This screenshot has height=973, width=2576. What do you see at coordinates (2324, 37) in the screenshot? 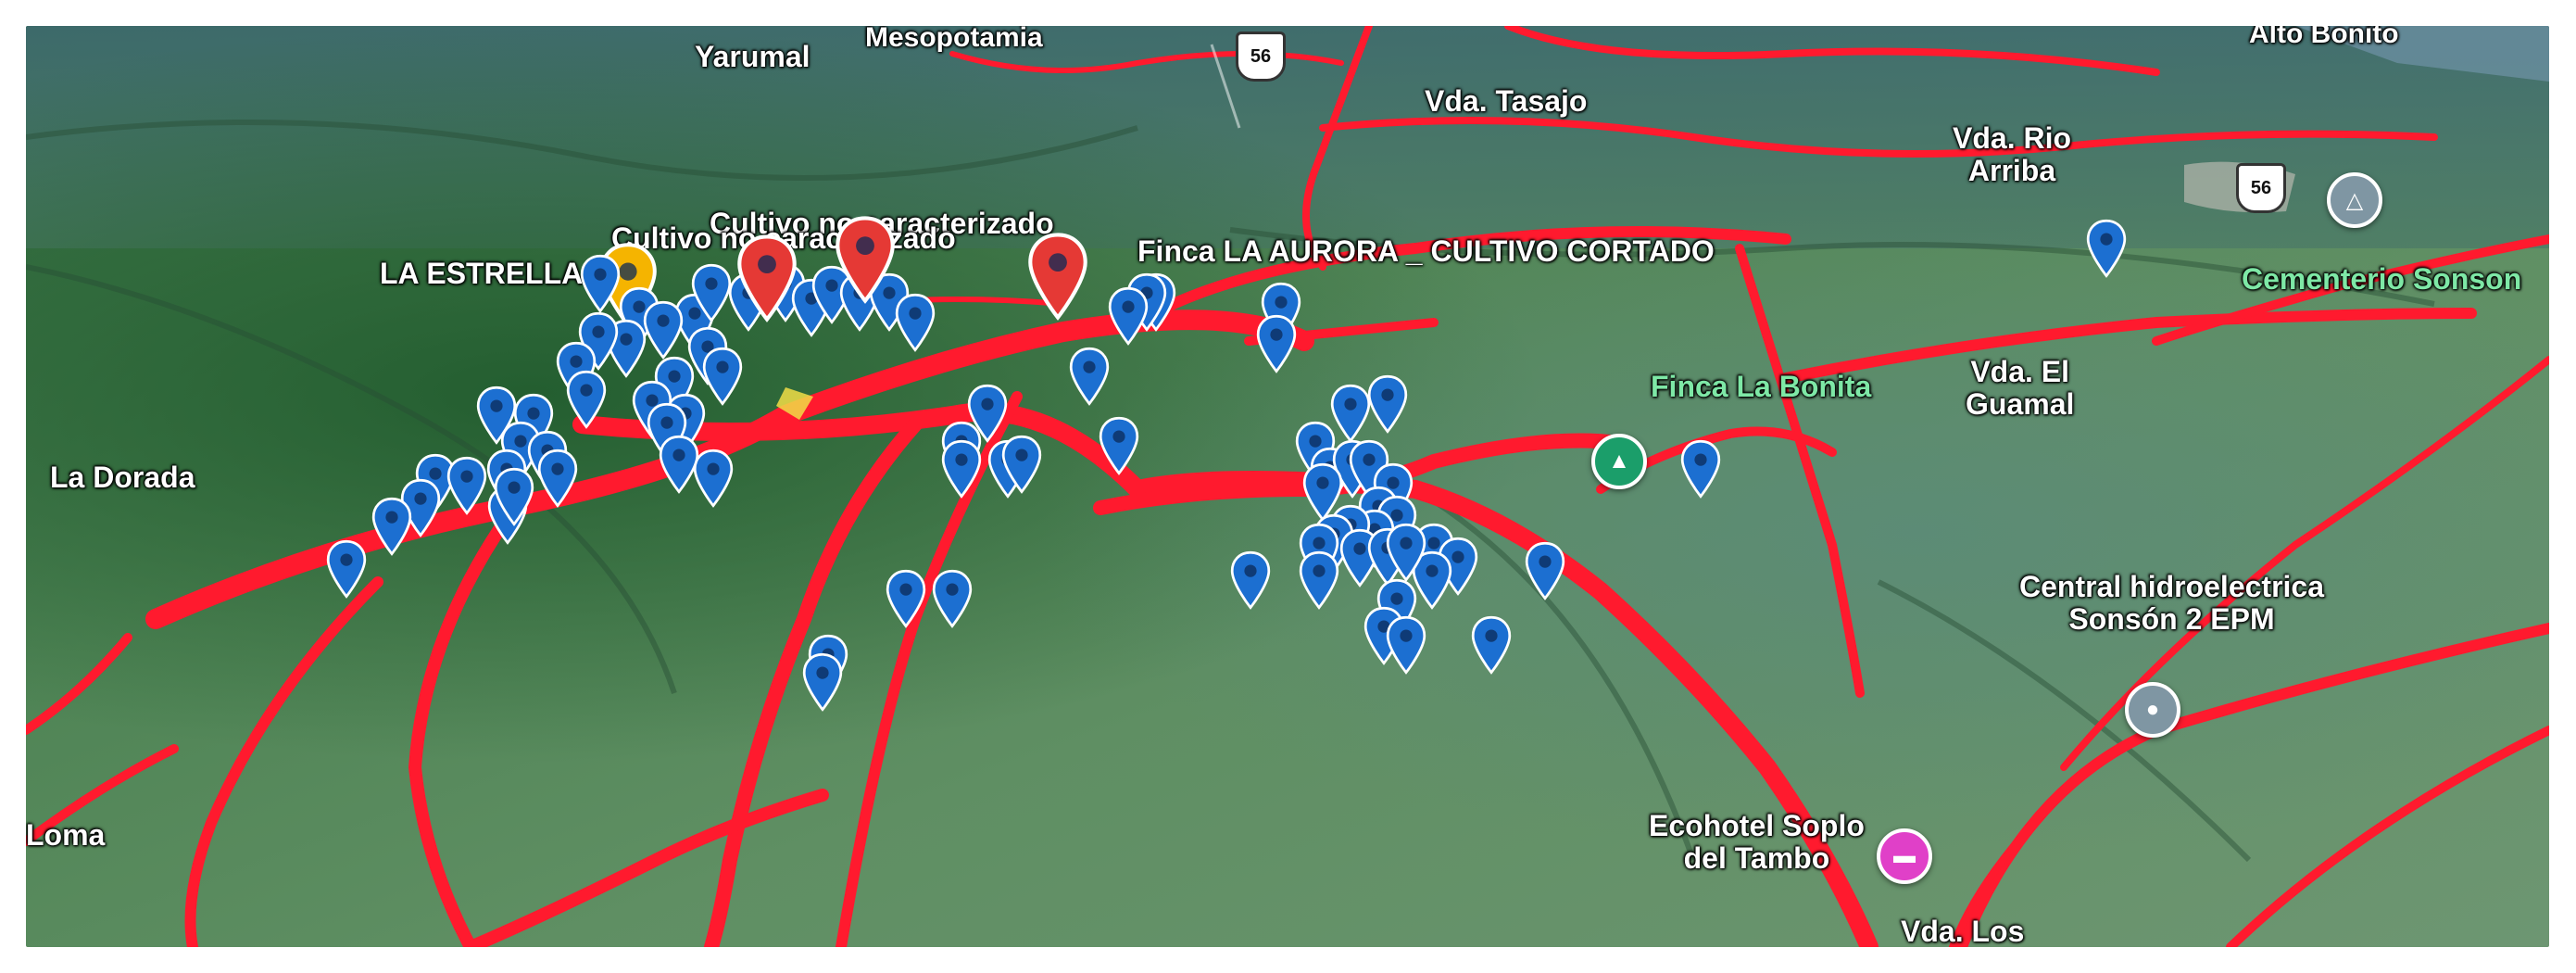
I see `place-label-alto-bonito: Alto Bonito` at bounding box center [2324, 37].